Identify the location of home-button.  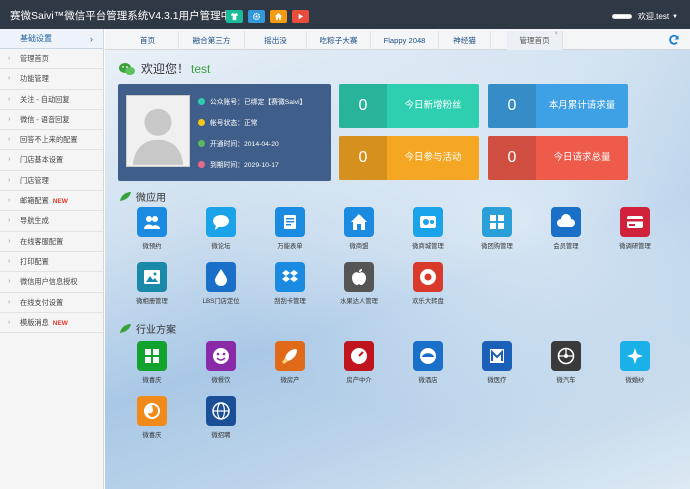
(278, 16).